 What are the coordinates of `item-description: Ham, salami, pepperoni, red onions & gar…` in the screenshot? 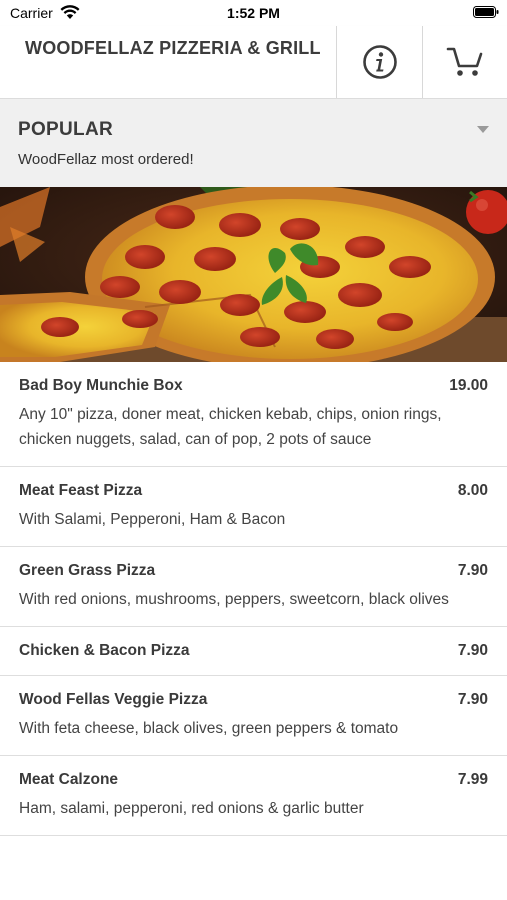 It's located at (191, 808).